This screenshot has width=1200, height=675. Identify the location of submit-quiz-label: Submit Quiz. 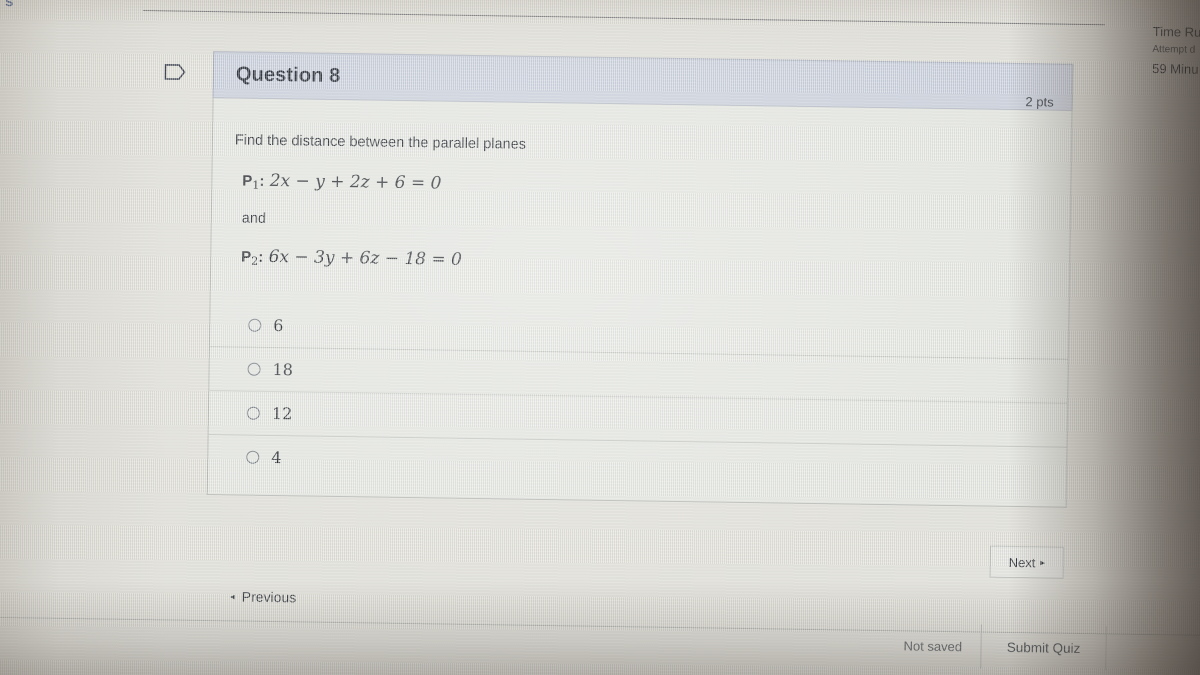
(1043, 647).